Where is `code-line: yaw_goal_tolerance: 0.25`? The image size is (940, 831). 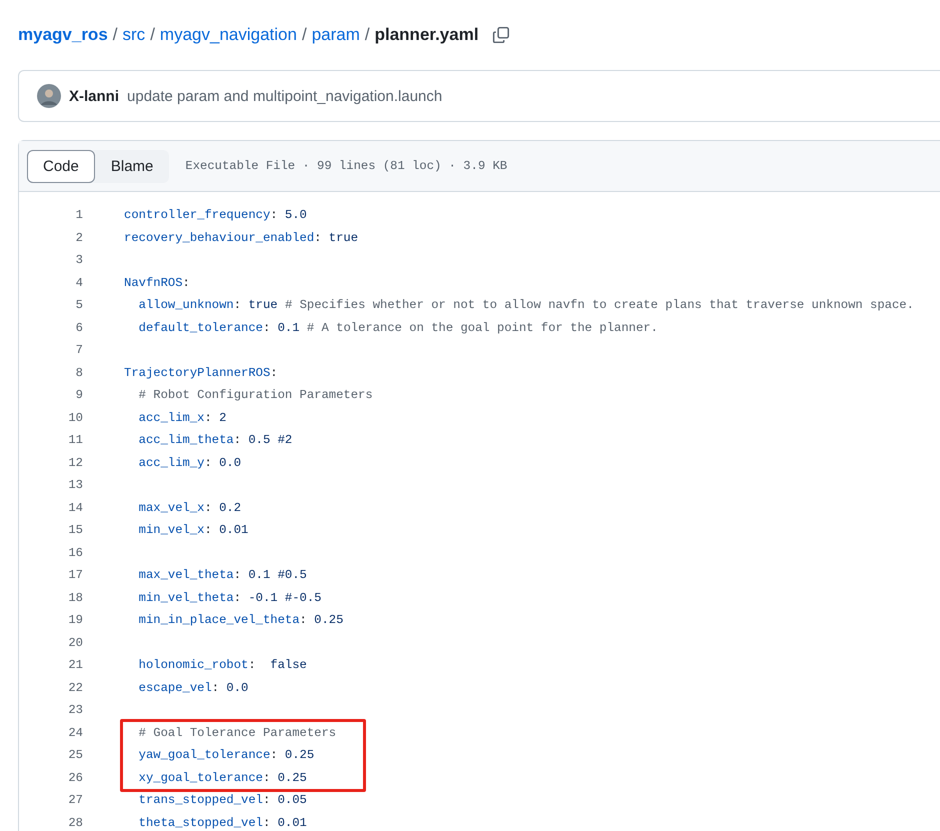
code-line: yaw_goal_tolerance: 0.25 is located at coordinates (226, 755).